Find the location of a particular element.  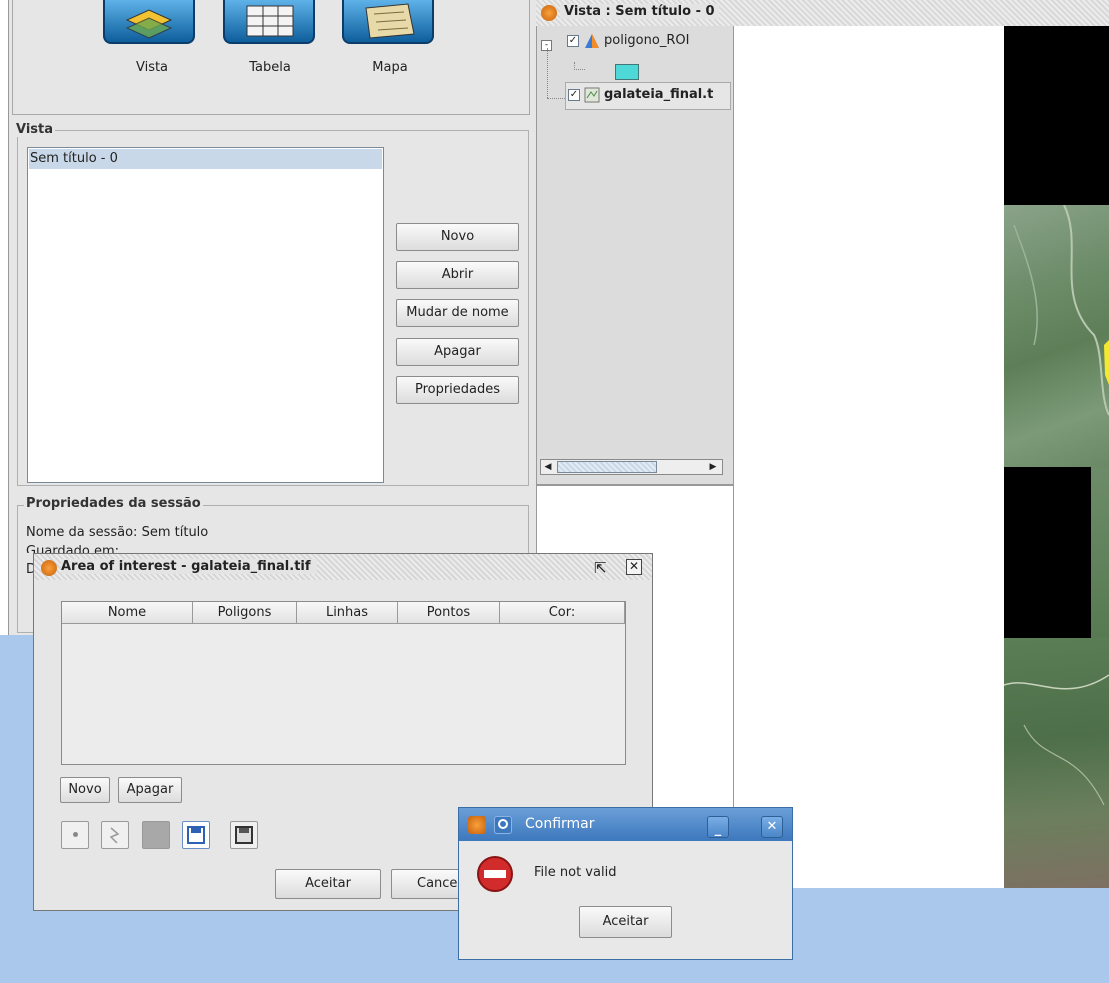

close-icon: ✕ is located at coordinates (634, 567).